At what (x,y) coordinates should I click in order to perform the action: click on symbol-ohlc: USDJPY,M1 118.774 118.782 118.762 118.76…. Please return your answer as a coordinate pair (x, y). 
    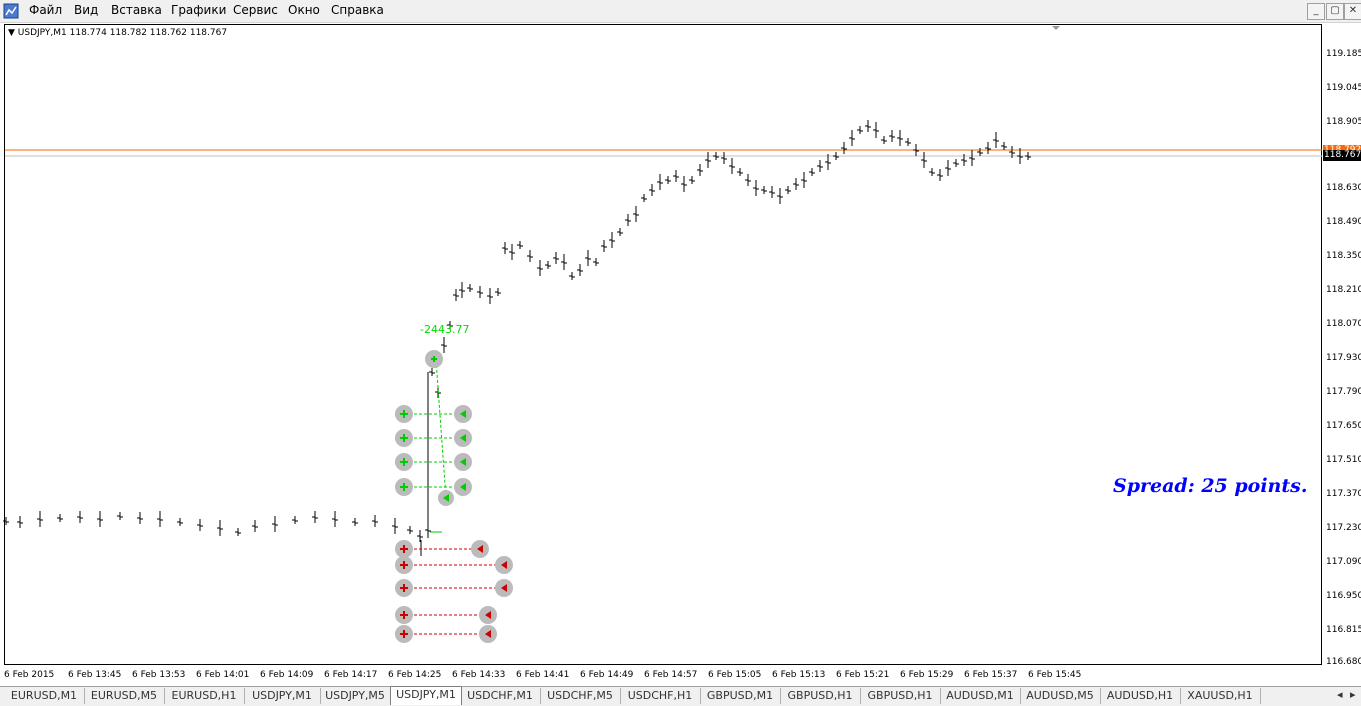
    Looking at the image, I should click on (122, 33).